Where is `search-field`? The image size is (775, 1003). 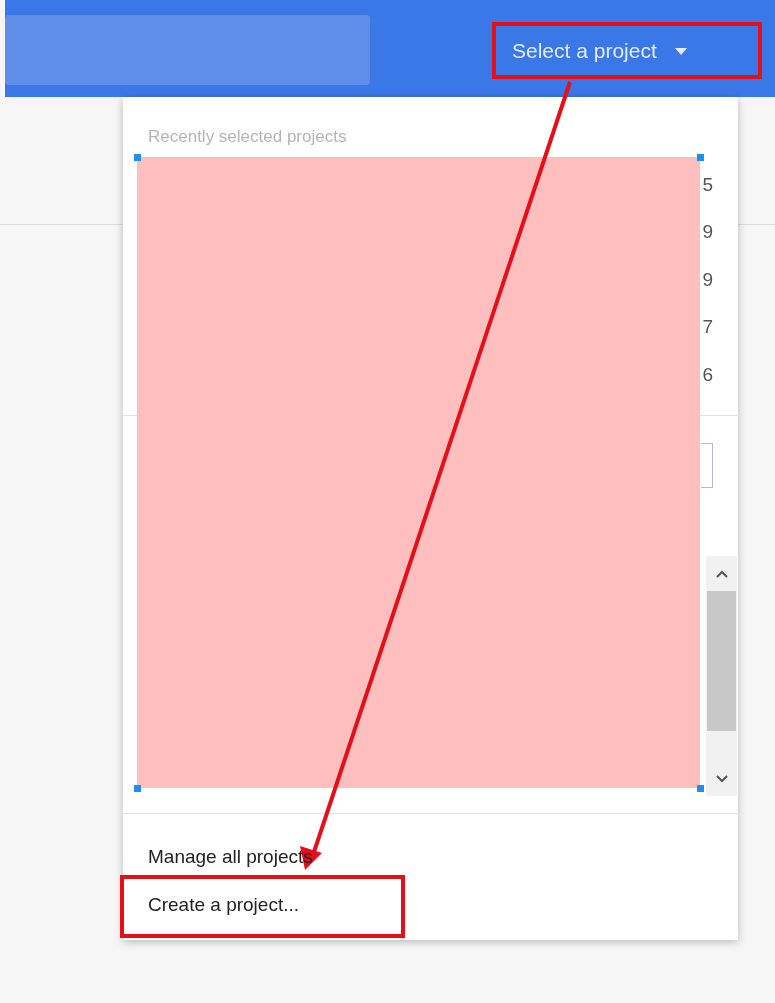 search-field is located at coordinates (187, 50).